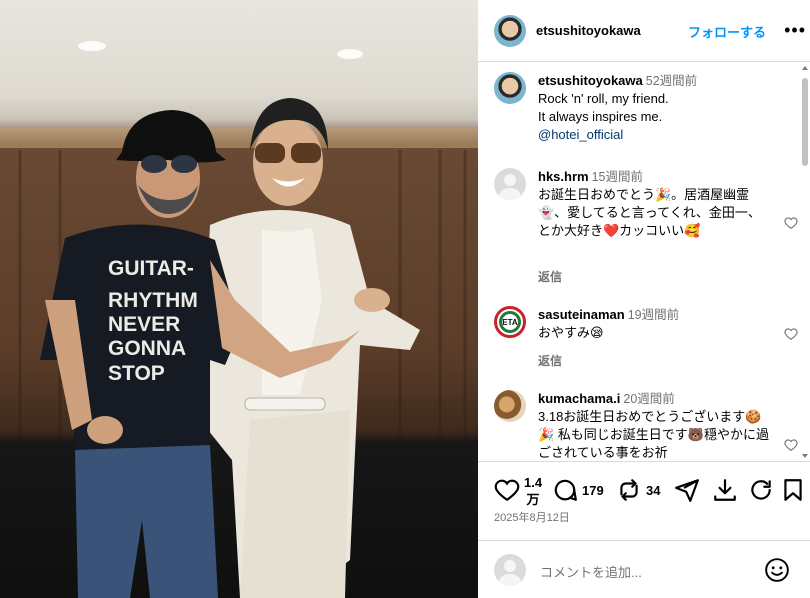 The image size is (810, 598). I want to click on refresh-icon, so click(761, 490).